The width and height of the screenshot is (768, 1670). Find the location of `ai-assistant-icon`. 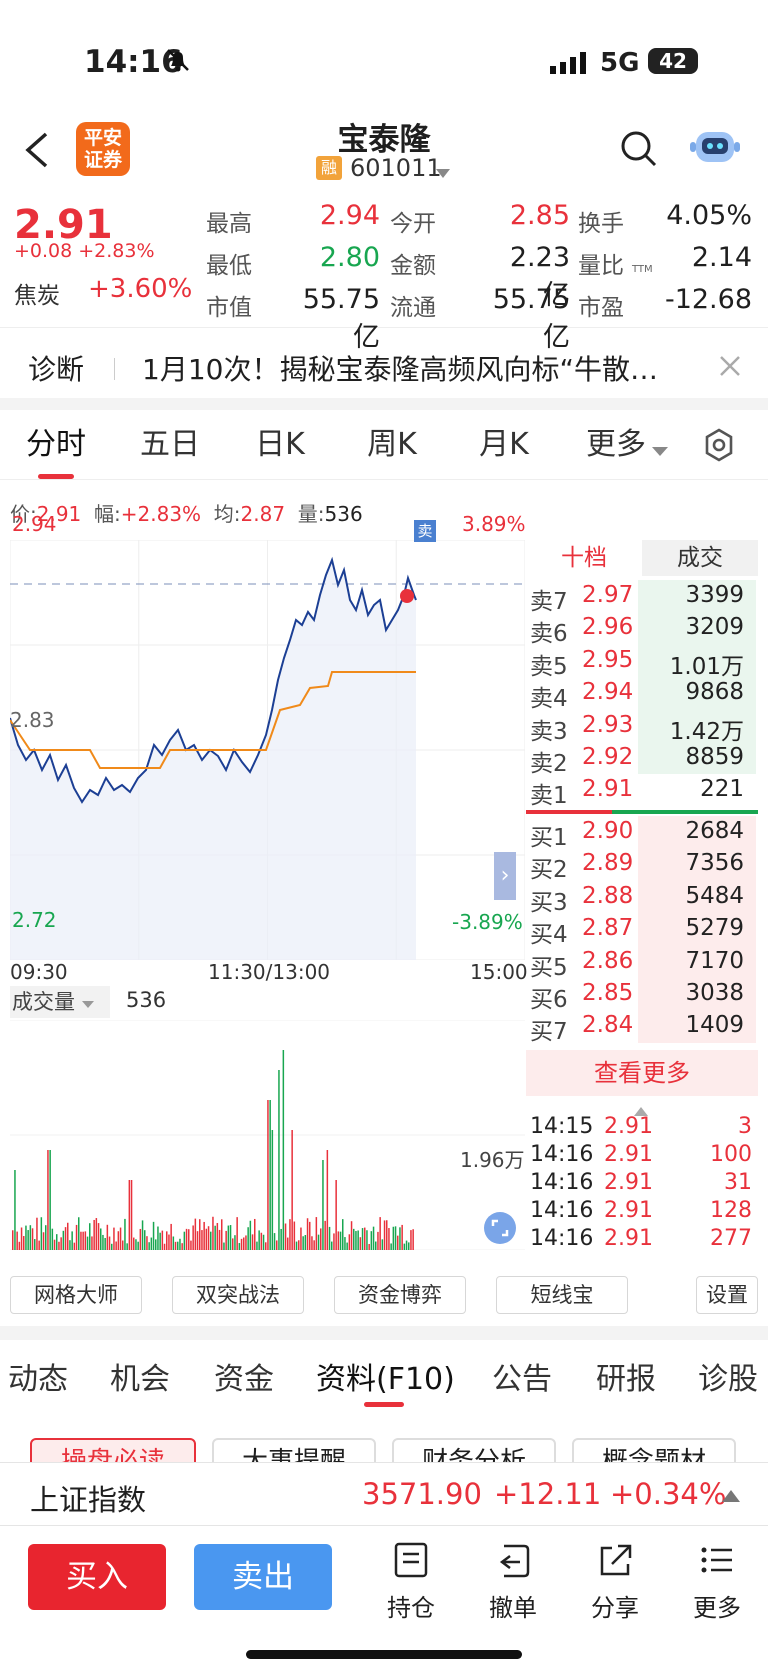

ai-assistant-icon is located at coordinates (715, 149).